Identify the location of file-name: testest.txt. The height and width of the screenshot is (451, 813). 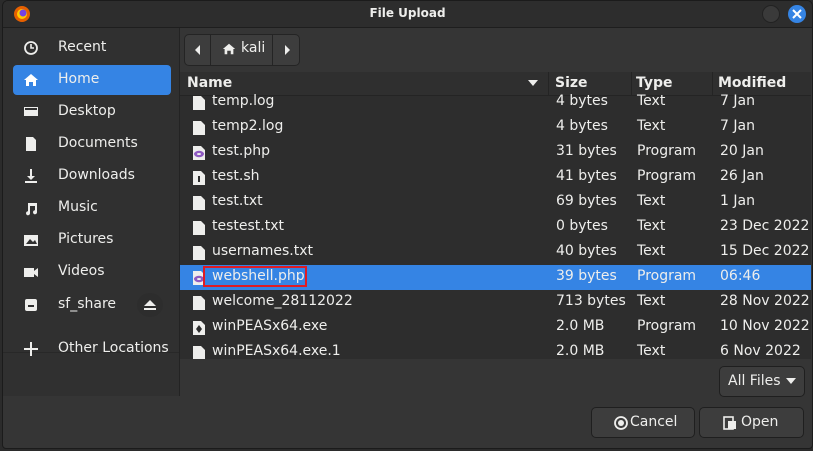
(248, 226).